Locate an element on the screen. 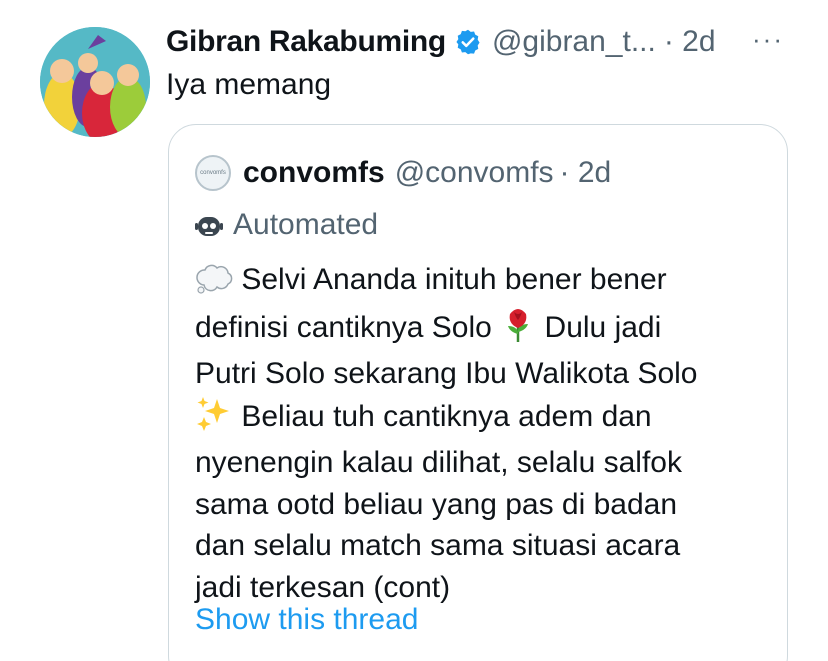 This screenshot has width=828, height=661. tweet-text: Iya memang is located at coordinates (249, 84).